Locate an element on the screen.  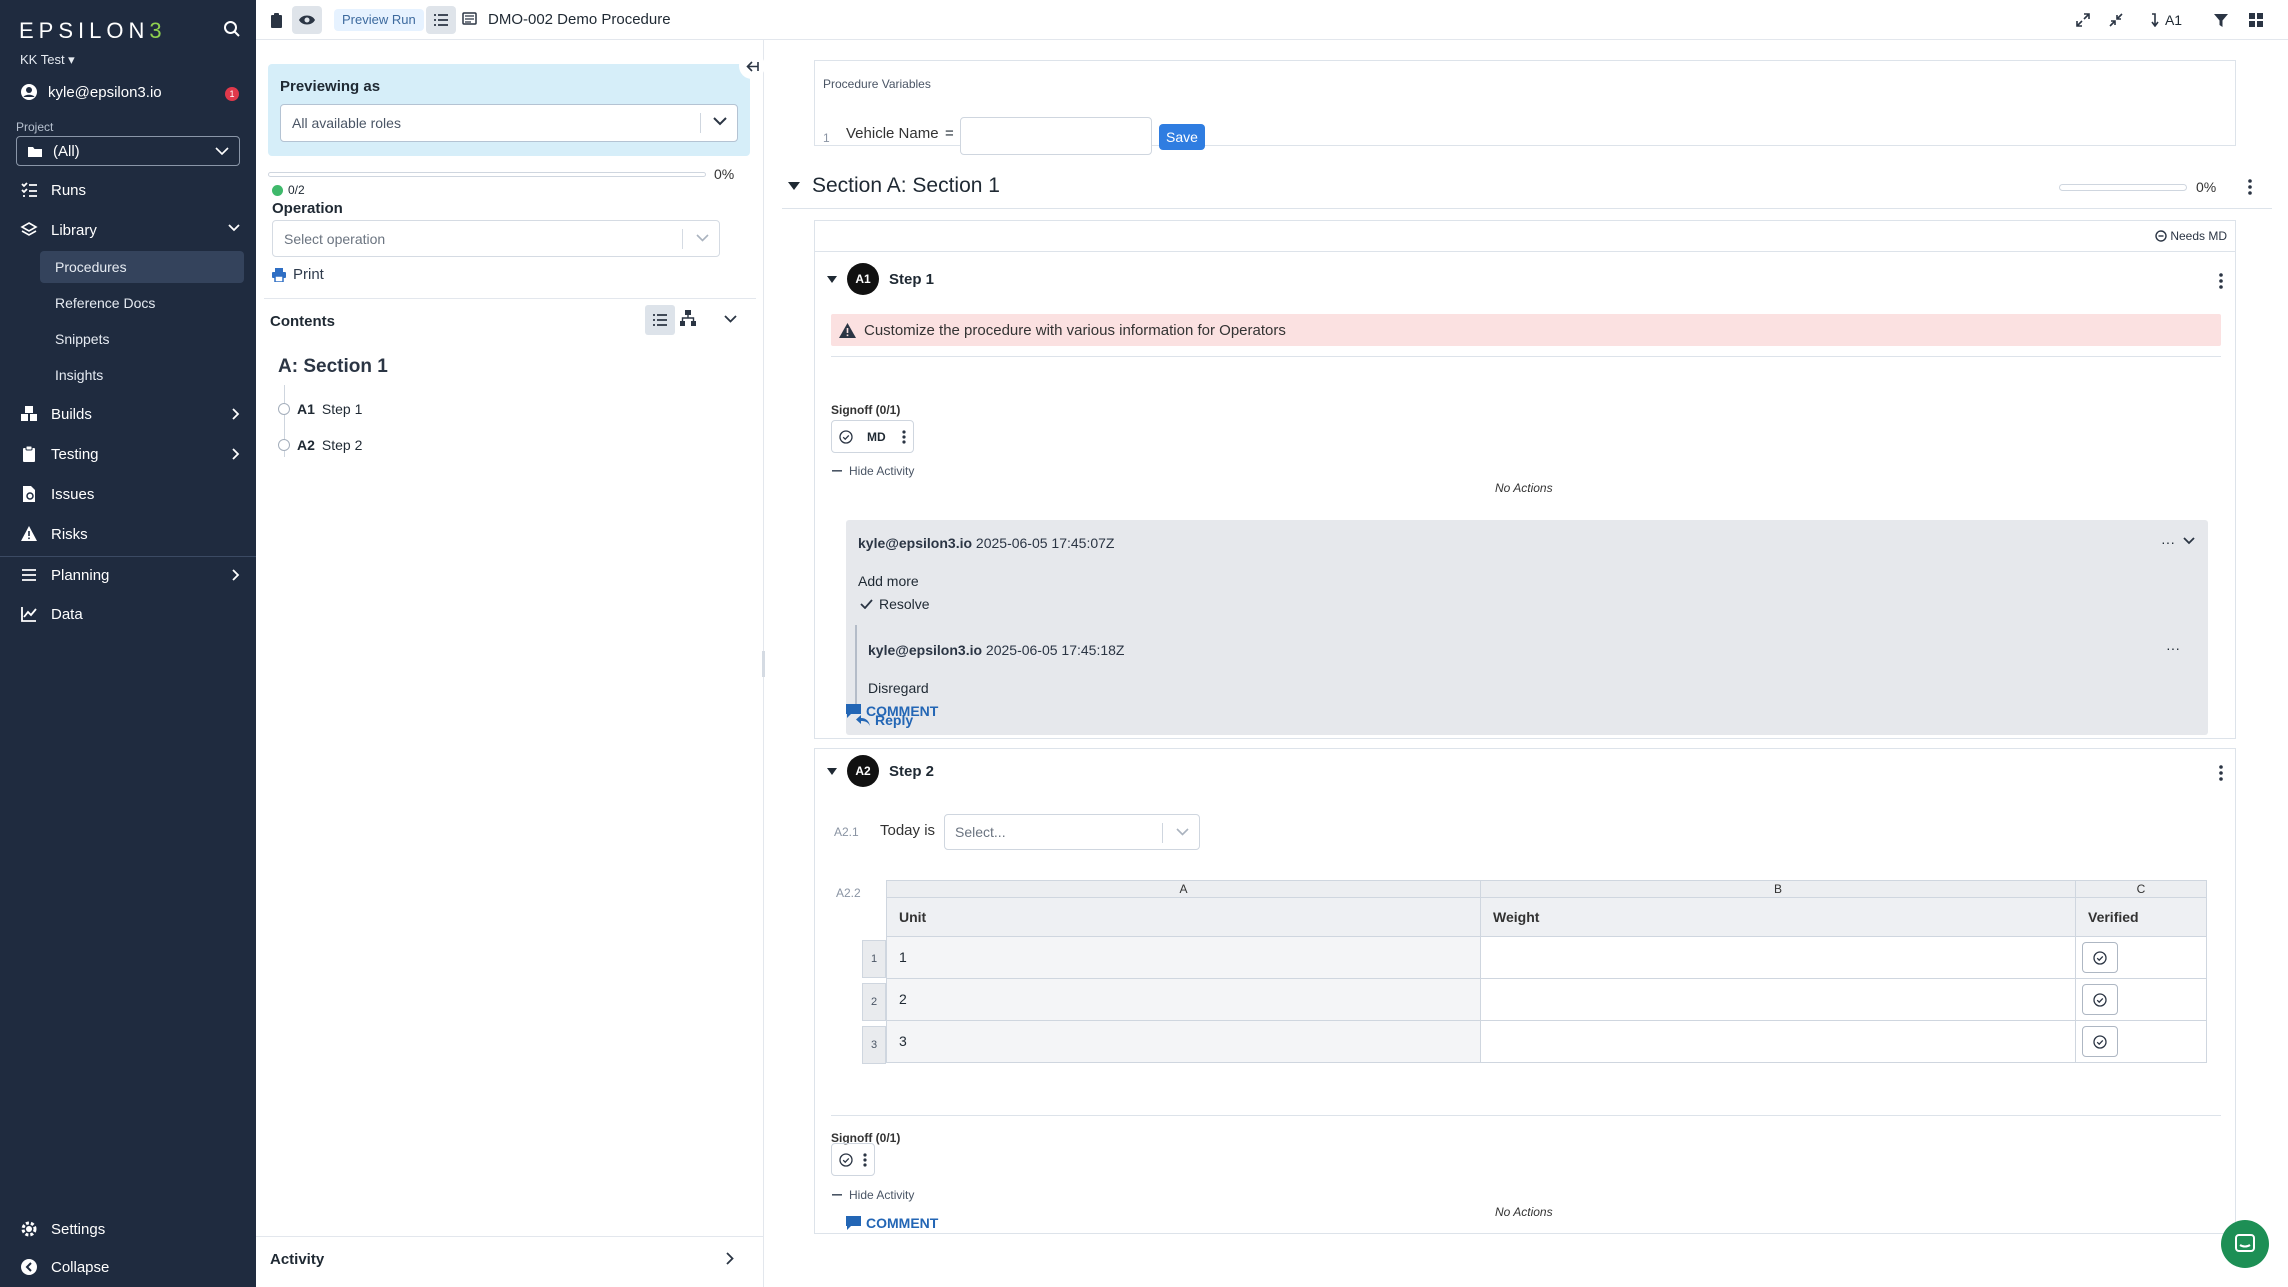
toc-step-a1: A1 Step 1 is located at coordinates (320, 409).